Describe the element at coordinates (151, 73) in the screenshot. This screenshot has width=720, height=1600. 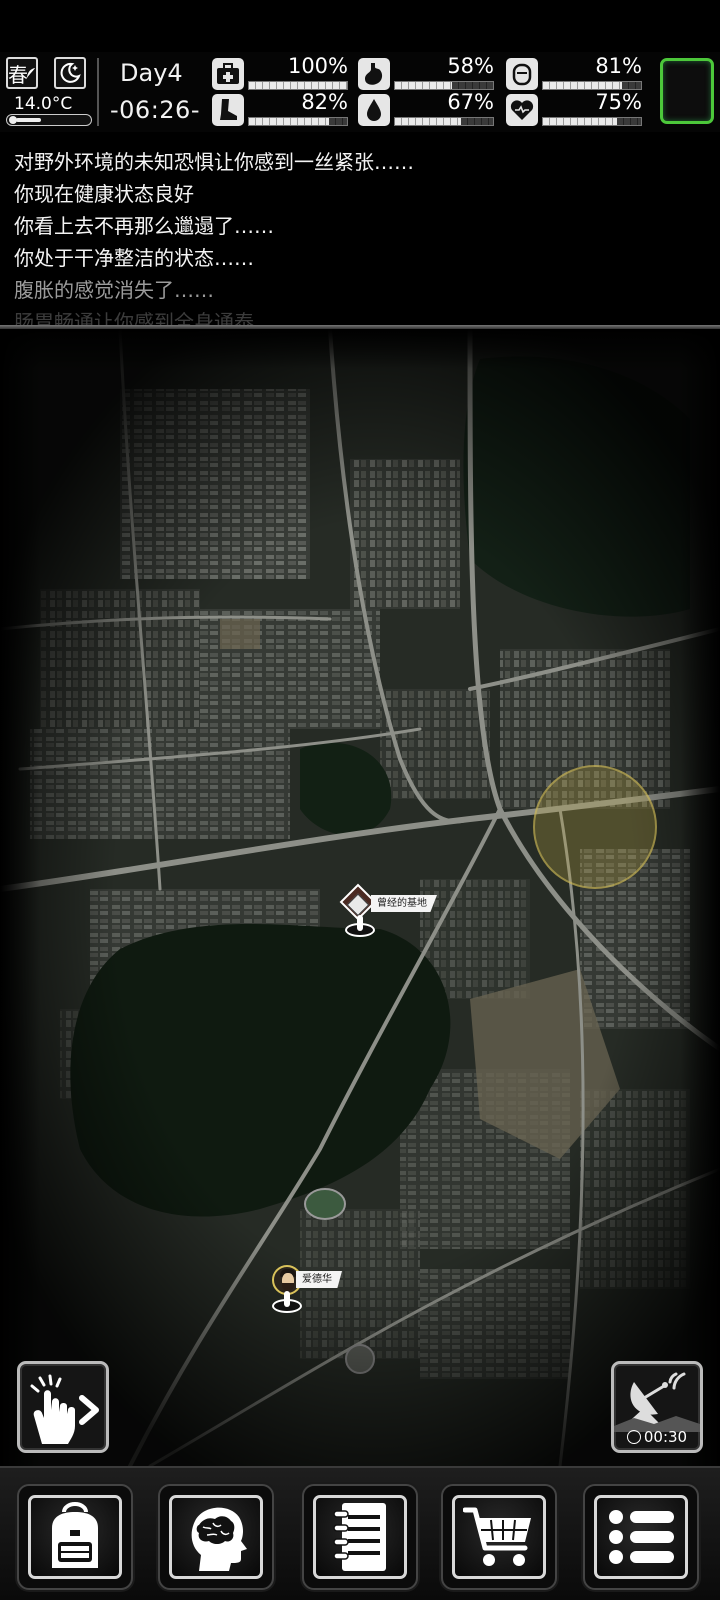
I see `day-counter: Day4` at that location.